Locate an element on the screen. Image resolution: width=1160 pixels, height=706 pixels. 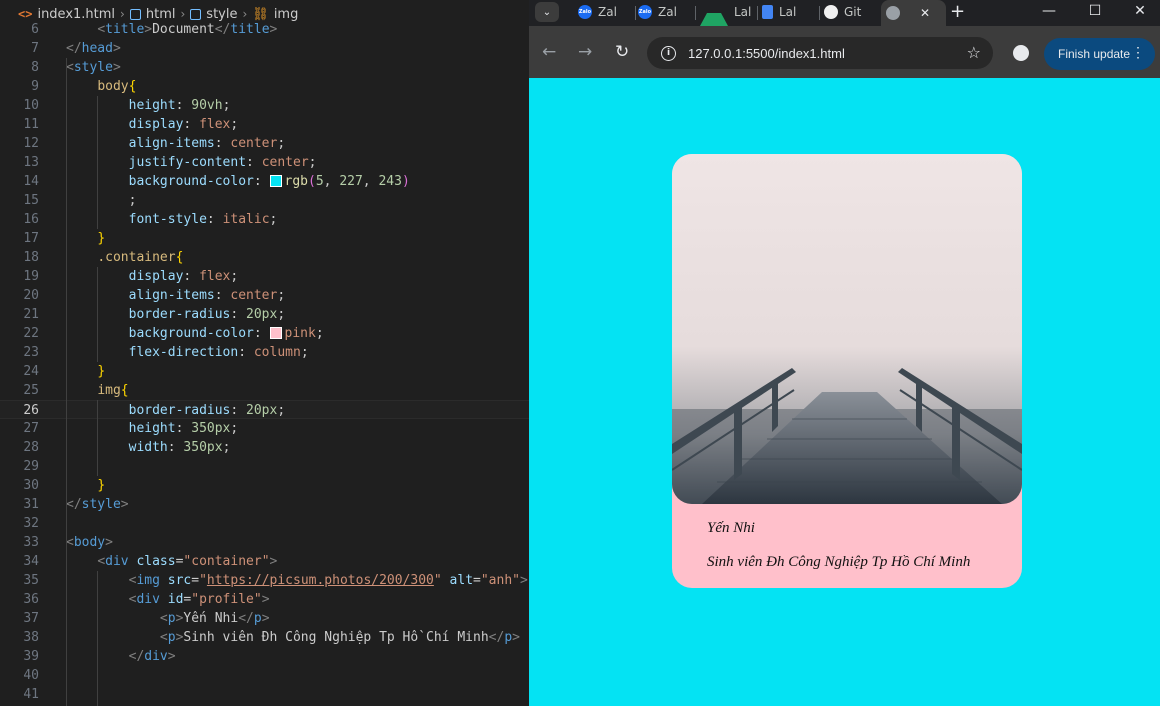
code-text: img{ is located at coordinates (97, 390).